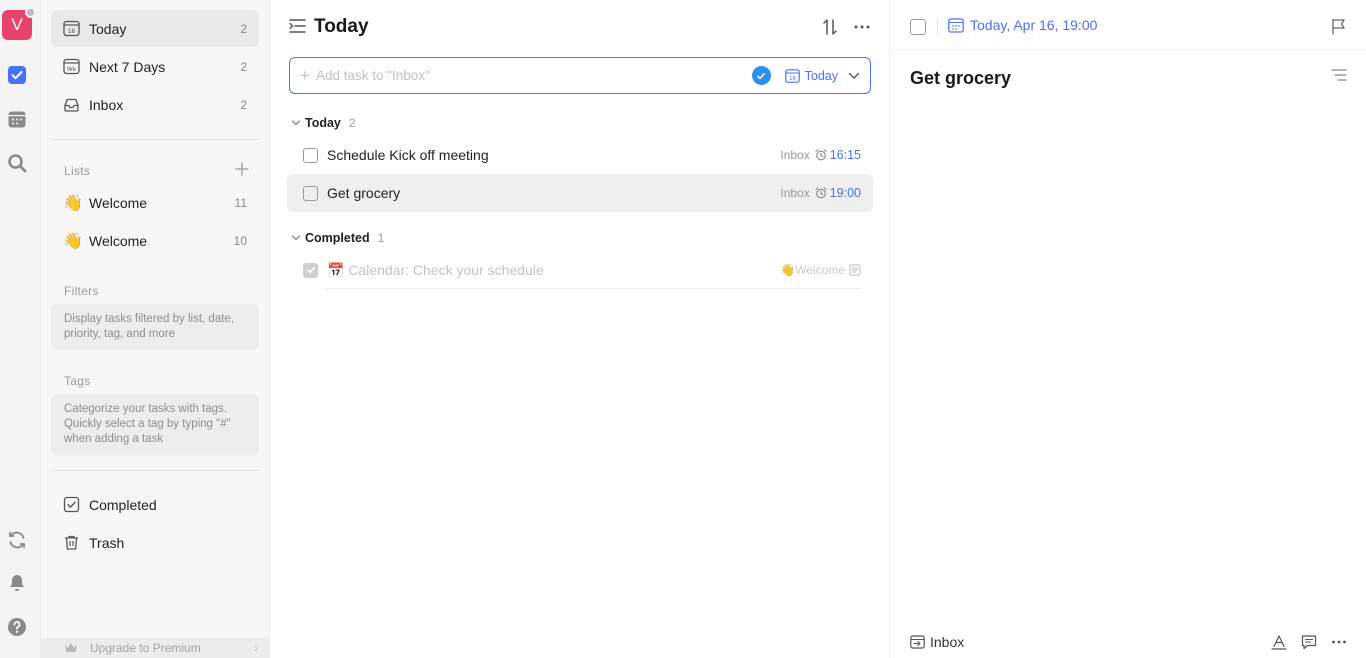  Describe the element at coordinates (108, 28) in the screenshot. I see `sidebar-item-label: Today` at that location.